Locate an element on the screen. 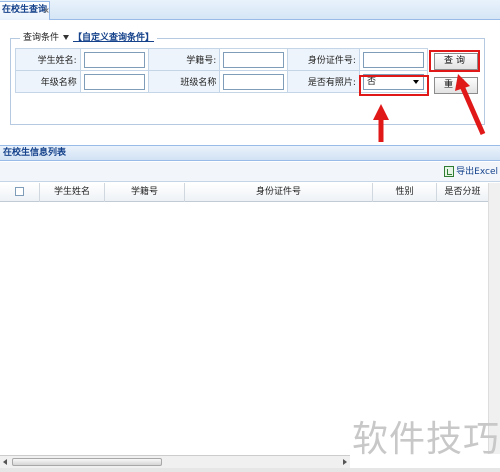 The image size is (500, 472). column-header-id-no: 身份证件号 is located at coordinates (279, 192).